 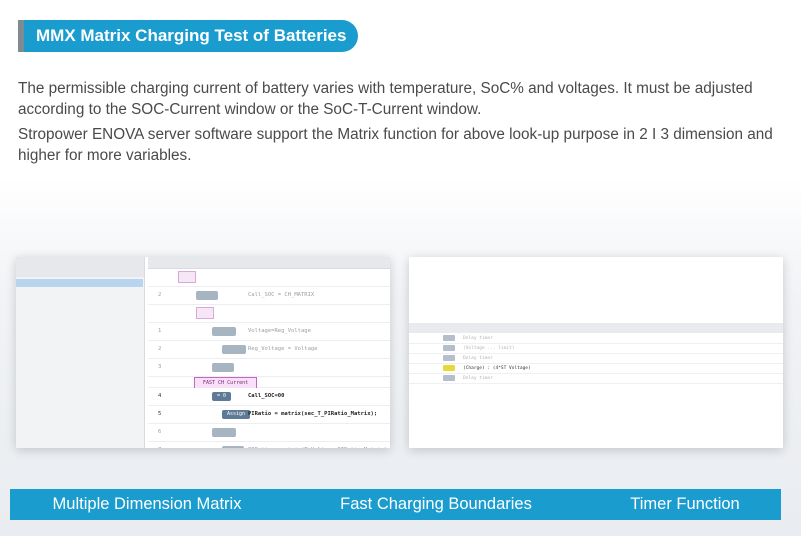 I want to click on sidebar-selected-row, so click(x=79, y=283).